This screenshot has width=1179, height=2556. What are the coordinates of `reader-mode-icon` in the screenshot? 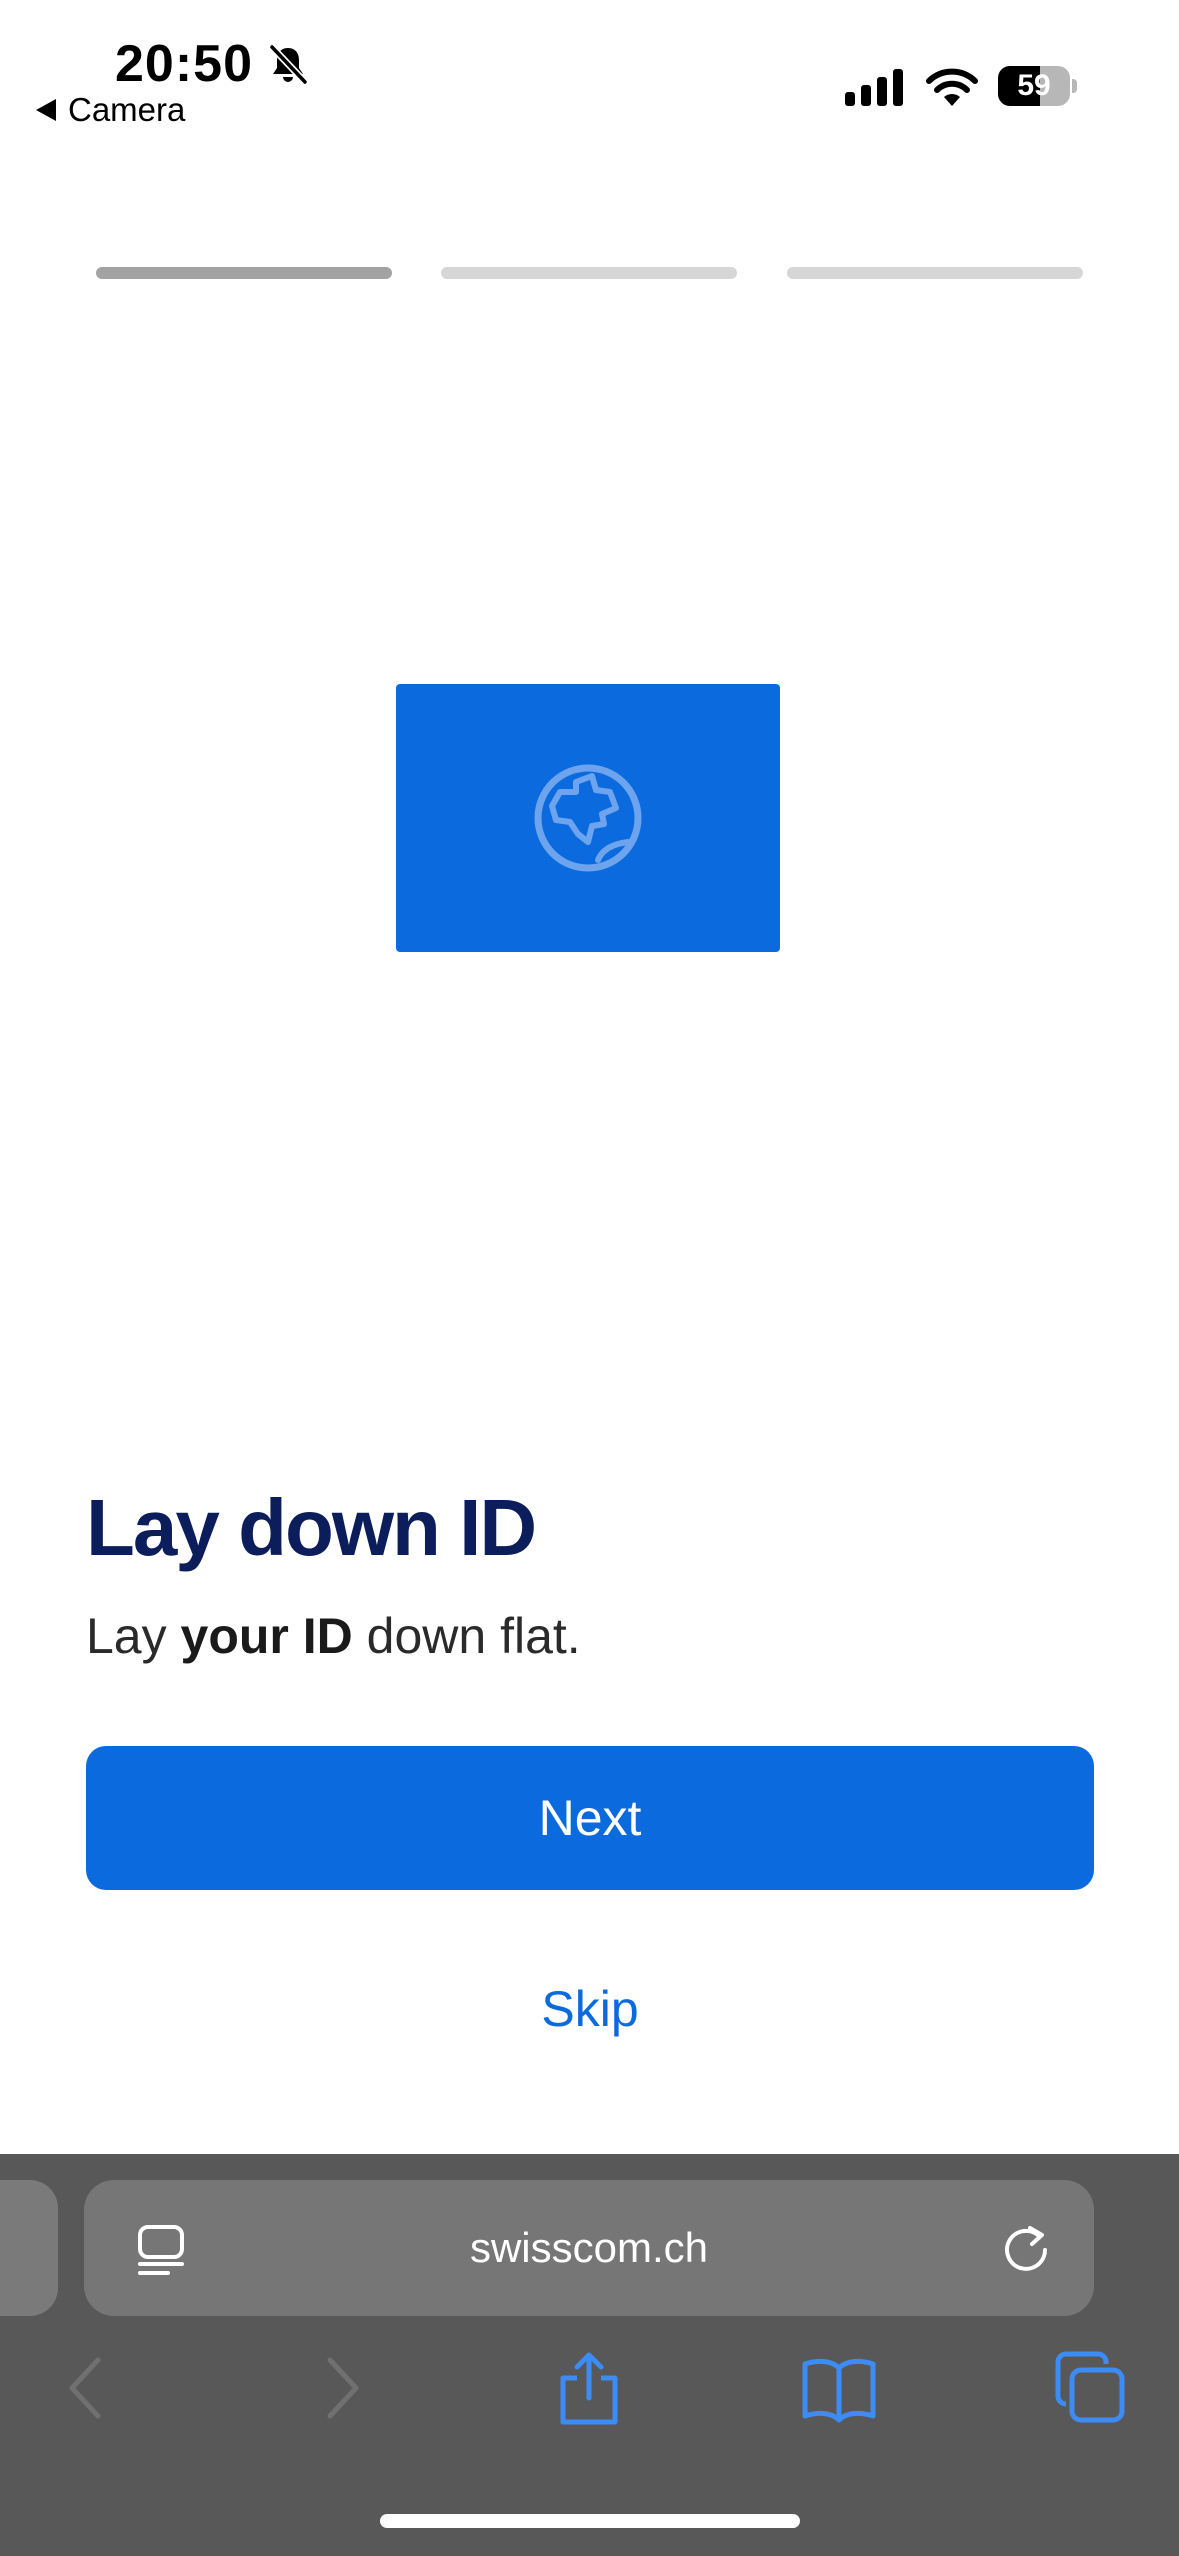 It's located at (161, 2249).